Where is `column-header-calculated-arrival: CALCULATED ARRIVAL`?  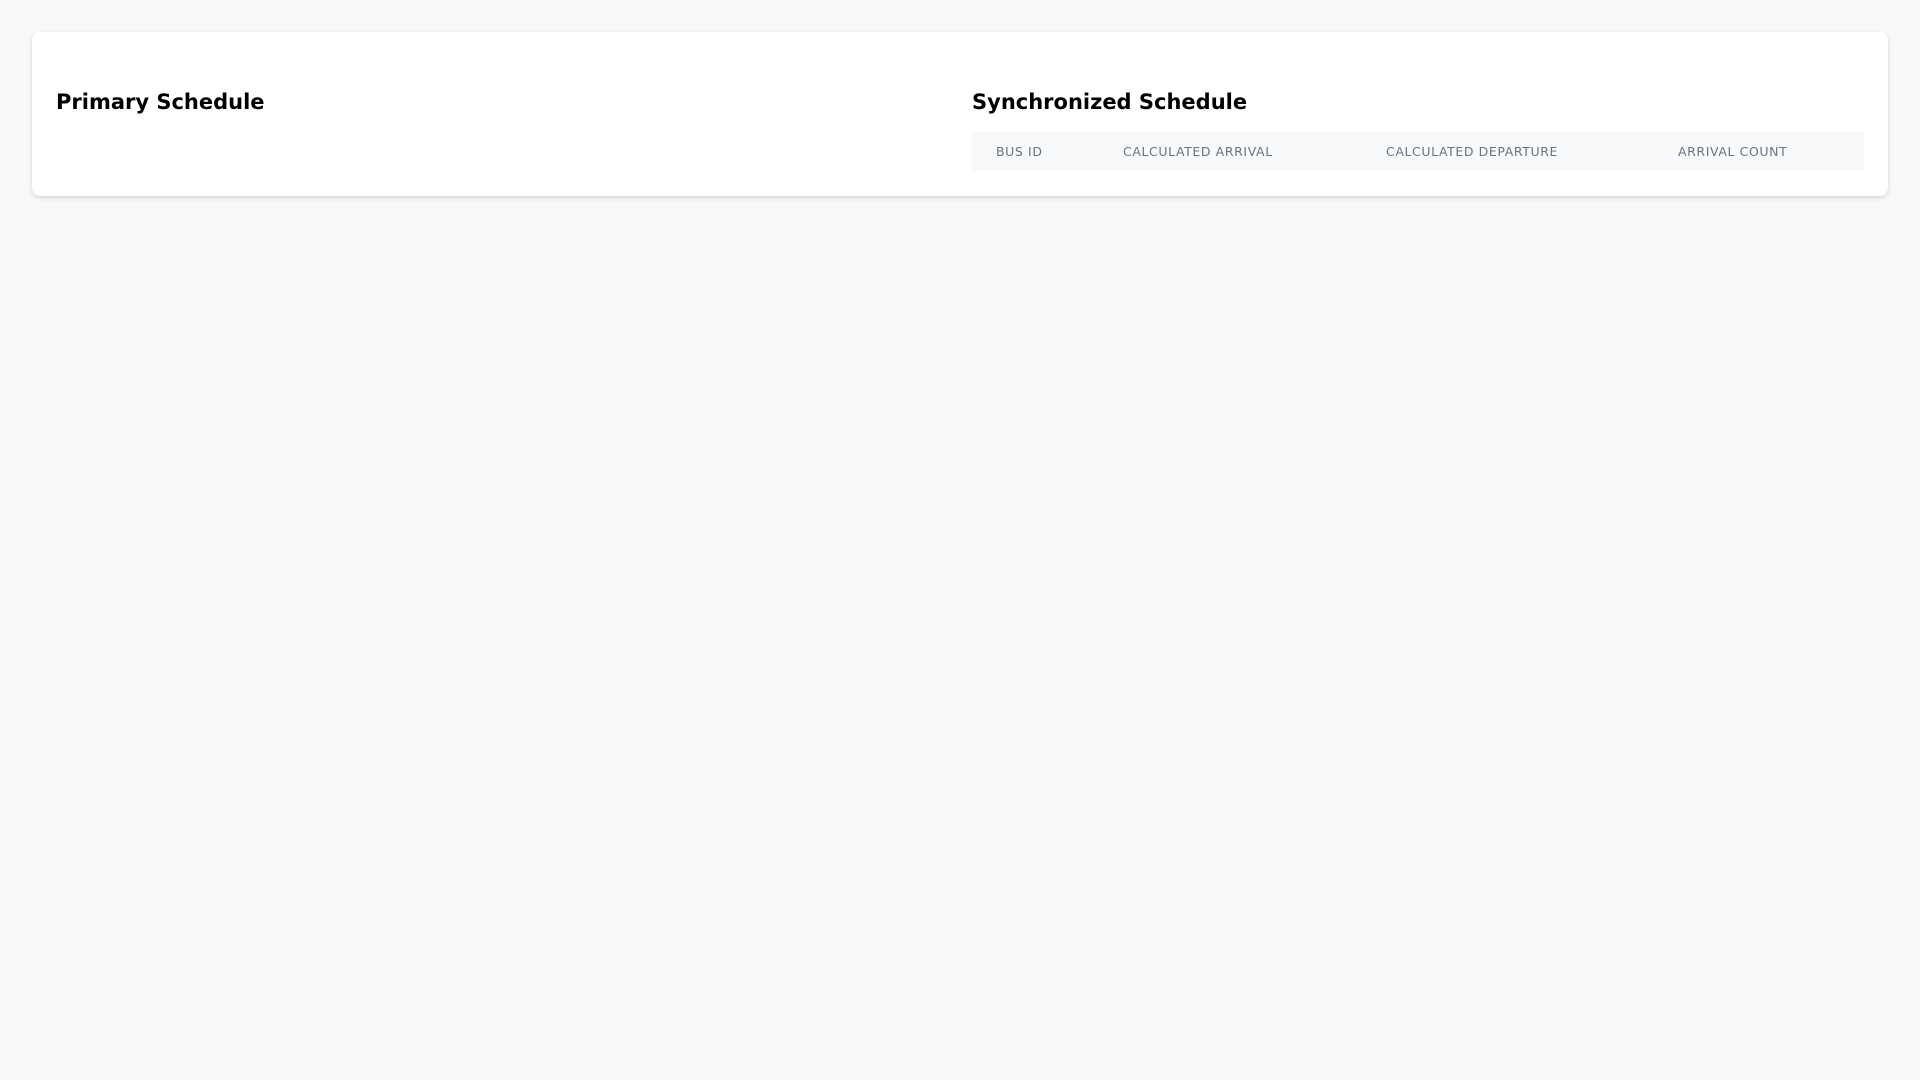 column-header-calculated-arrival: CALCULATED ARRIVAL is located at coordinates (1230, 151).